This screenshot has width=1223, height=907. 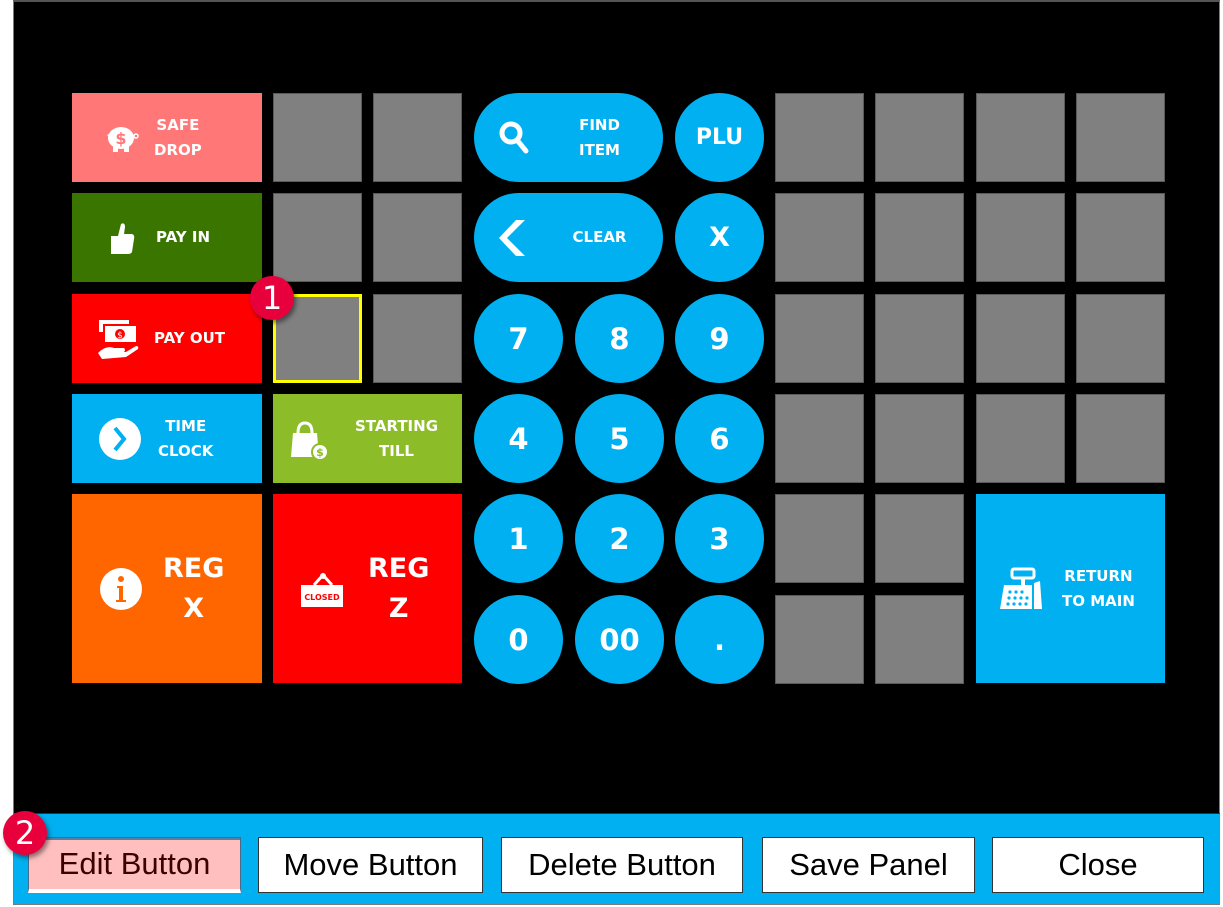 What do you see at coordinates (518, 639) in the screenshot?
I see `key-0: 0` at bounding box center [518, 639].